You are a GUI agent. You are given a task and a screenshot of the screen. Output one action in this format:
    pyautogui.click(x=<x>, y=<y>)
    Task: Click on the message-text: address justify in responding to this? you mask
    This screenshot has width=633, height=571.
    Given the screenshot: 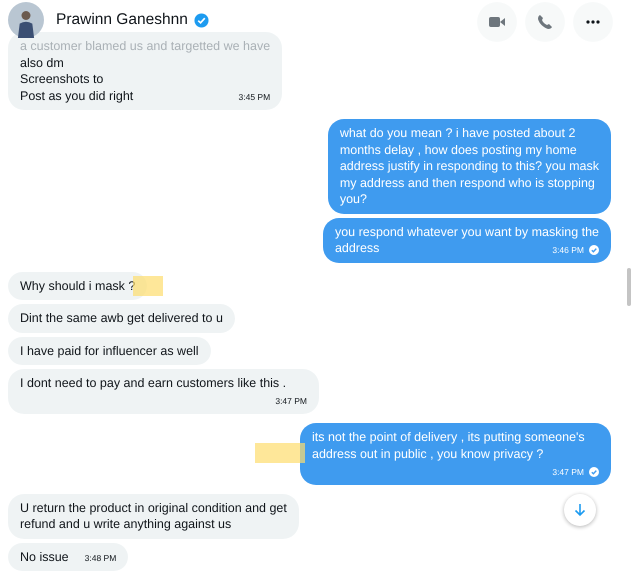 What is the action you would take?
    pyautogui.click(x=469, y=166)
    